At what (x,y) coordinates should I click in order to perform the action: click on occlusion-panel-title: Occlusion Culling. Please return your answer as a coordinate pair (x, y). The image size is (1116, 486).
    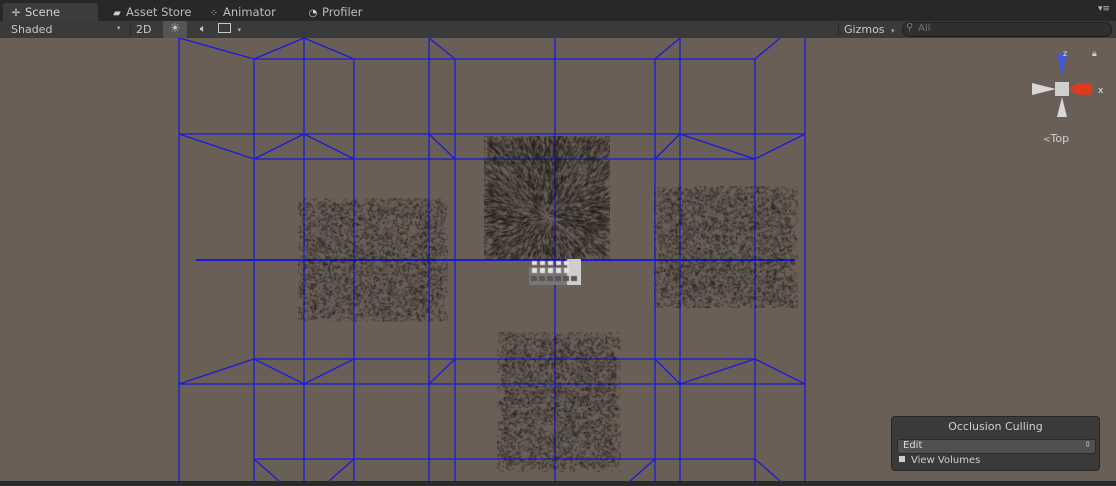
    Looking at the image, I should click on (995, 426).